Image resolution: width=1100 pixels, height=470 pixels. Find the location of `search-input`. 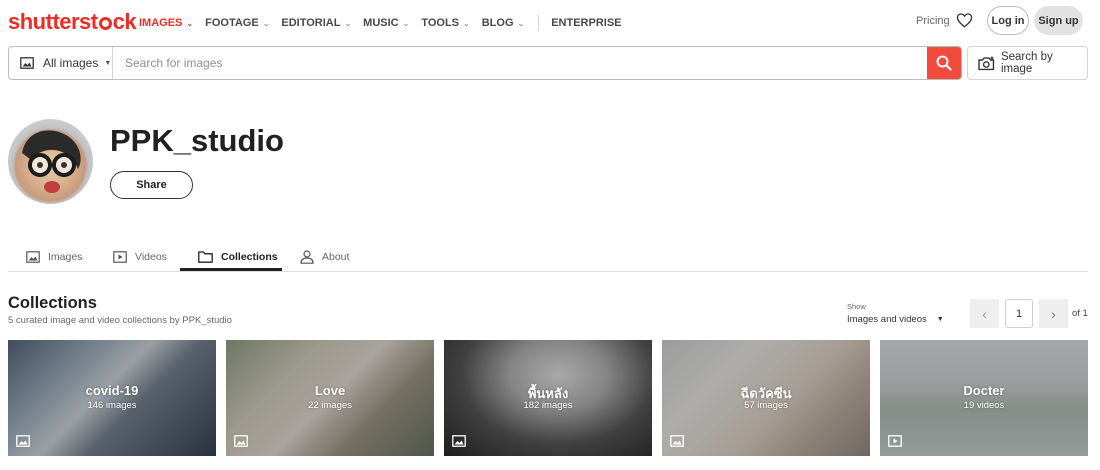

search-input is located at coordinates (520, 63).